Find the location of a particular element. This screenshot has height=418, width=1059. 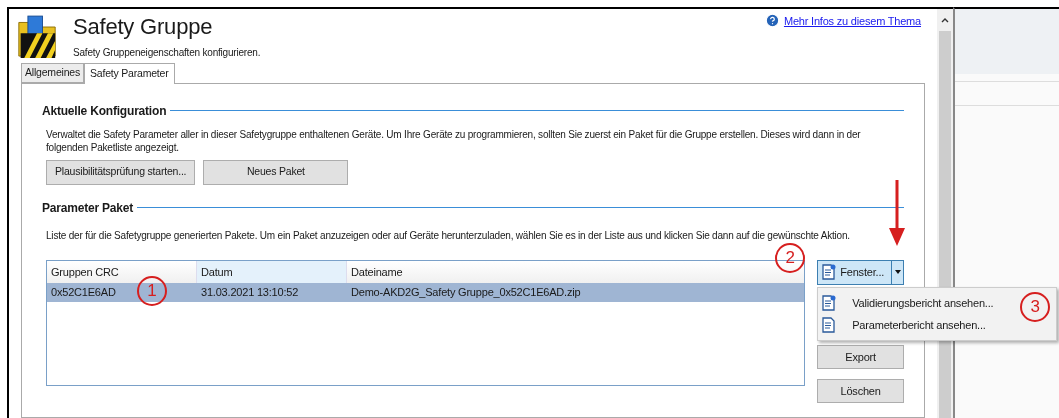

document-icon is located at coordinates (829, 324).